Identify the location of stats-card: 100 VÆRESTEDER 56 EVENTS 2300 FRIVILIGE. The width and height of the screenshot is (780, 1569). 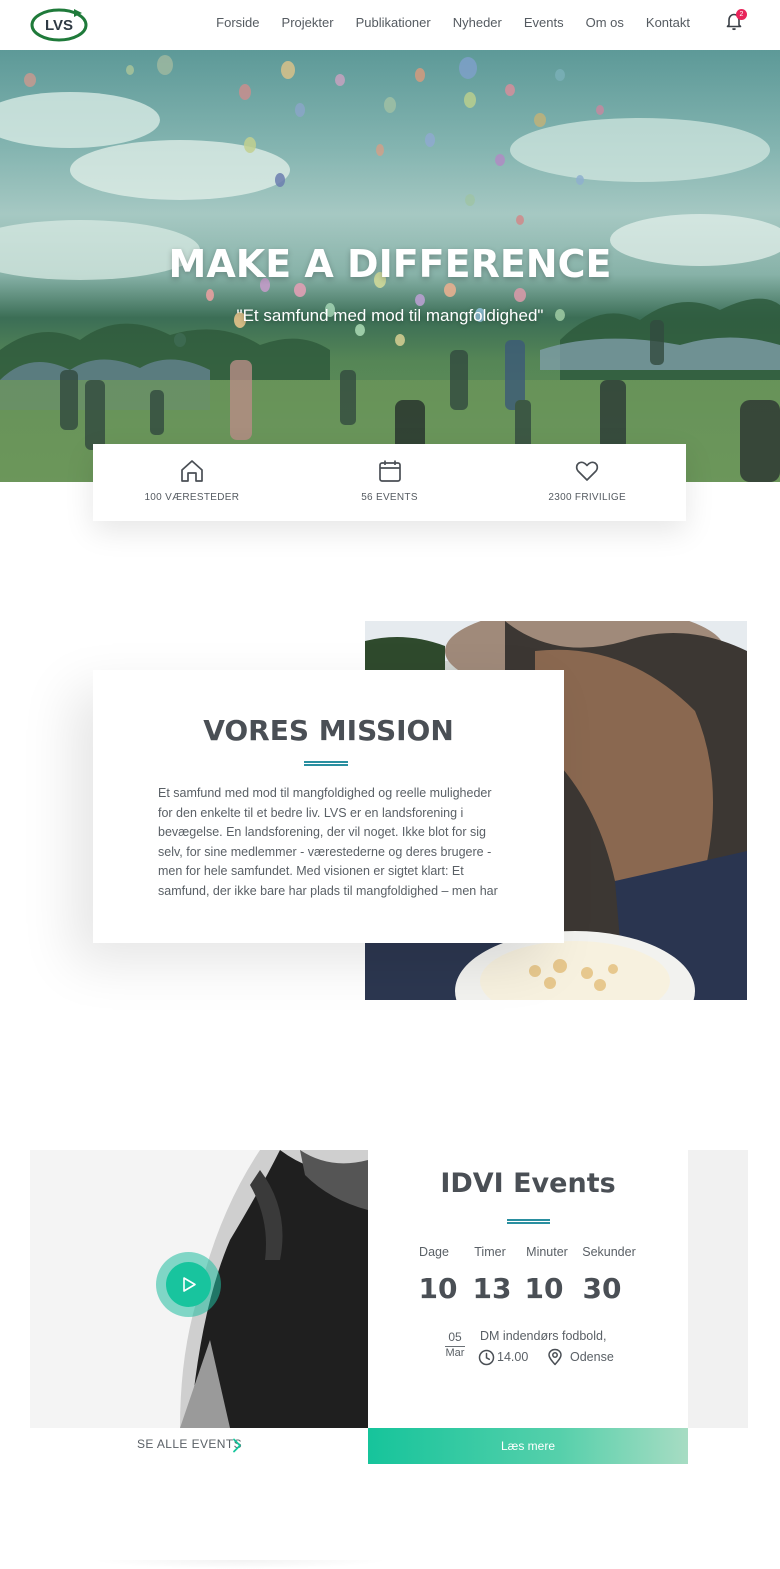
(389, 482).